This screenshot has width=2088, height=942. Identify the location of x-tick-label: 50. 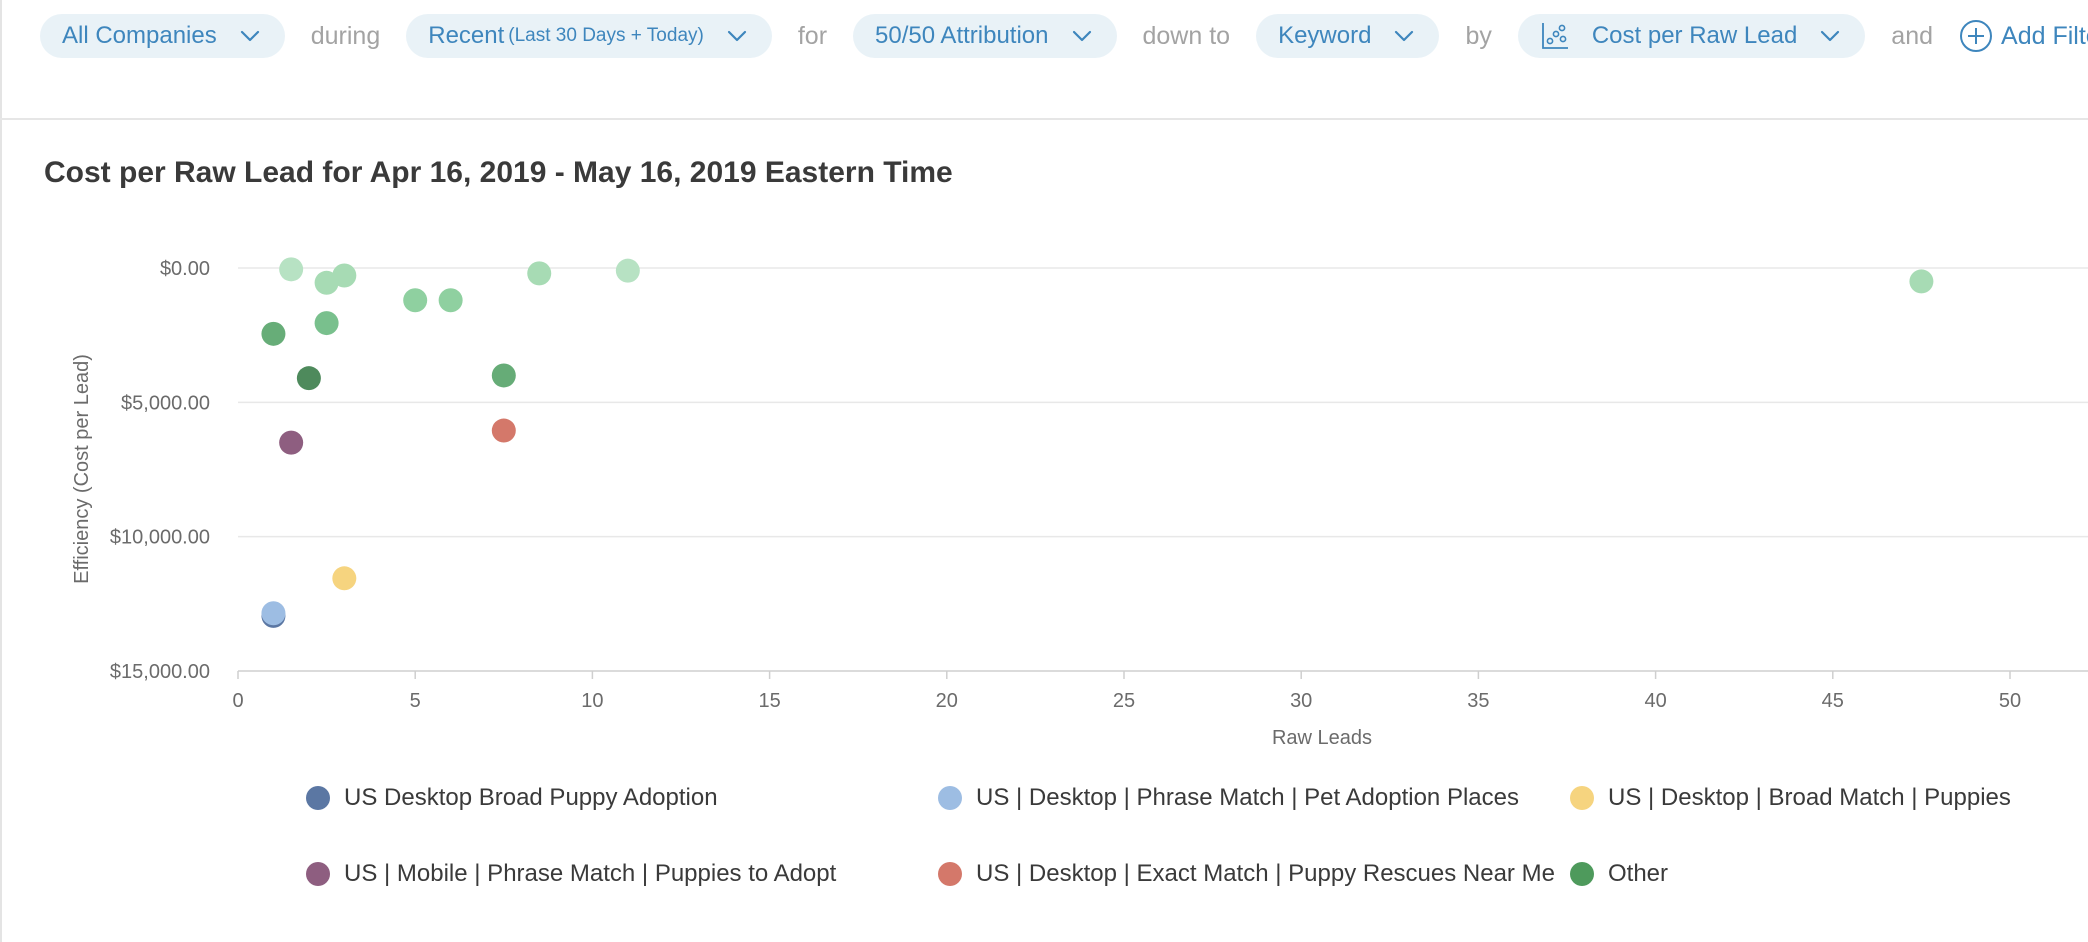
(2010, 701).